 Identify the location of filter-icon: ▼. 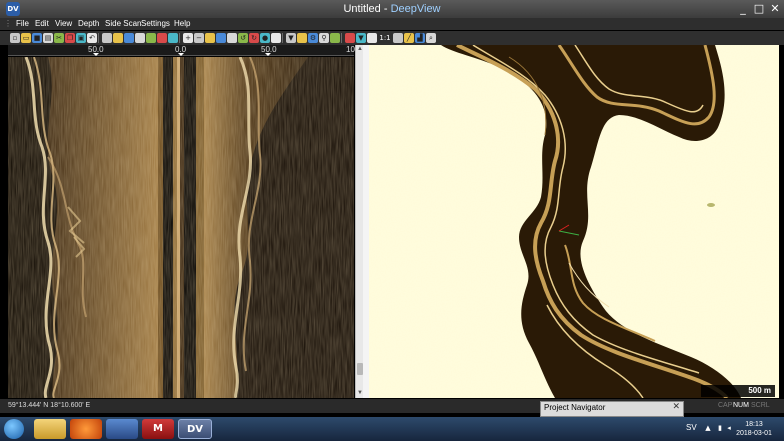
(291, 38).